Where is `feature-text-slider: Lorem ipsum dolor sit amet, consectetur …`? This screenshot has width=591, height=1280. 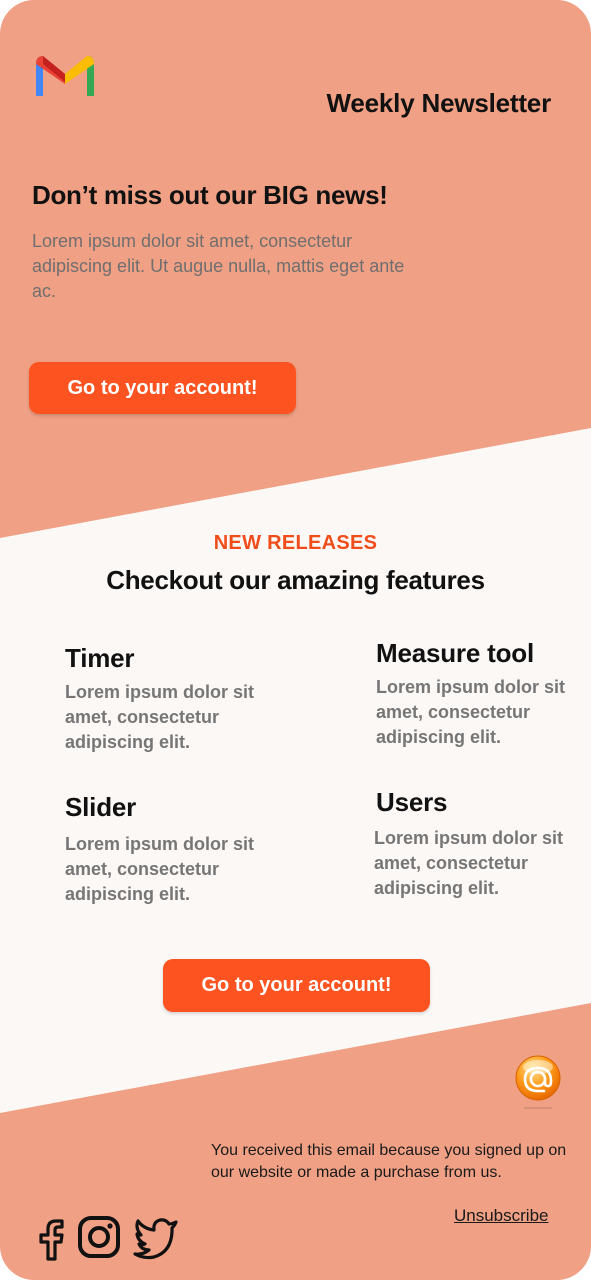
feature-text-slider: Lorem ipsum dolor sit amet, consectetur … is located at coordinates (160, 869).